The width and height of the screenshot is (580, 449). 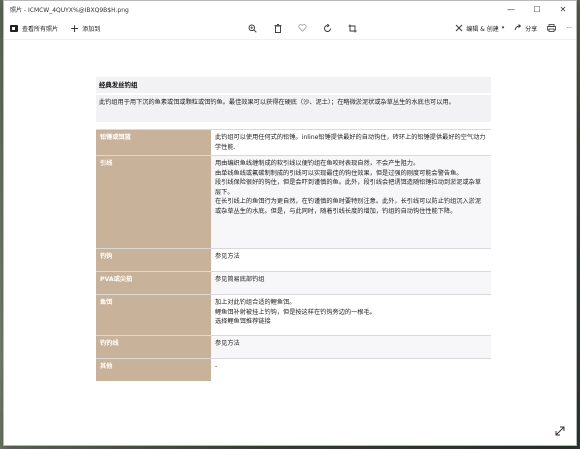 I want to click on maximize-button: ☐, so click(x=537, y=9).